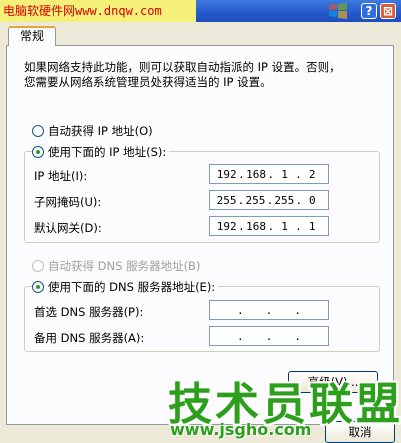  Describe the element at coordinates (388, 11) in the screenshot. I see `close-button: ⊠` at that location.